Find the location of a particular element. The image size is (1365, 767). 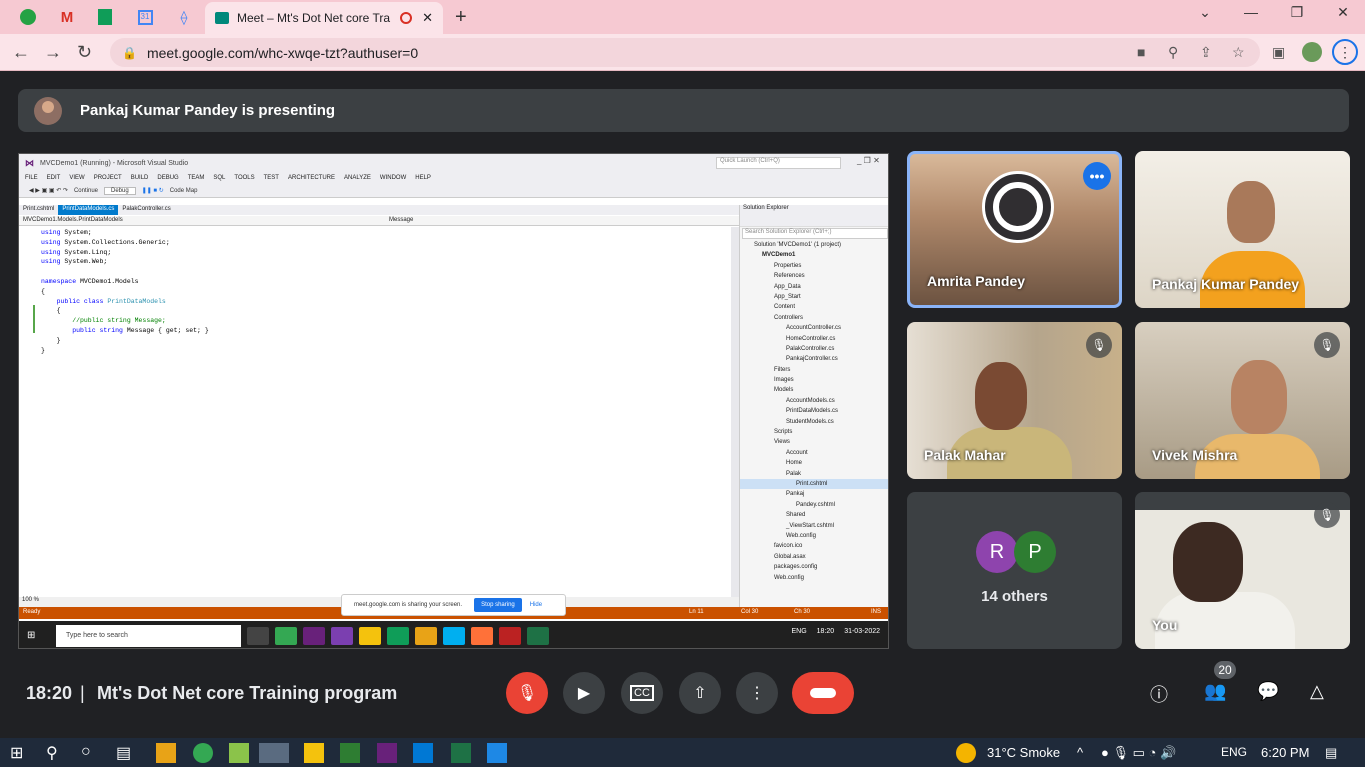

tray-chevron-icon: ^ is located at coordinates (1080, 752).